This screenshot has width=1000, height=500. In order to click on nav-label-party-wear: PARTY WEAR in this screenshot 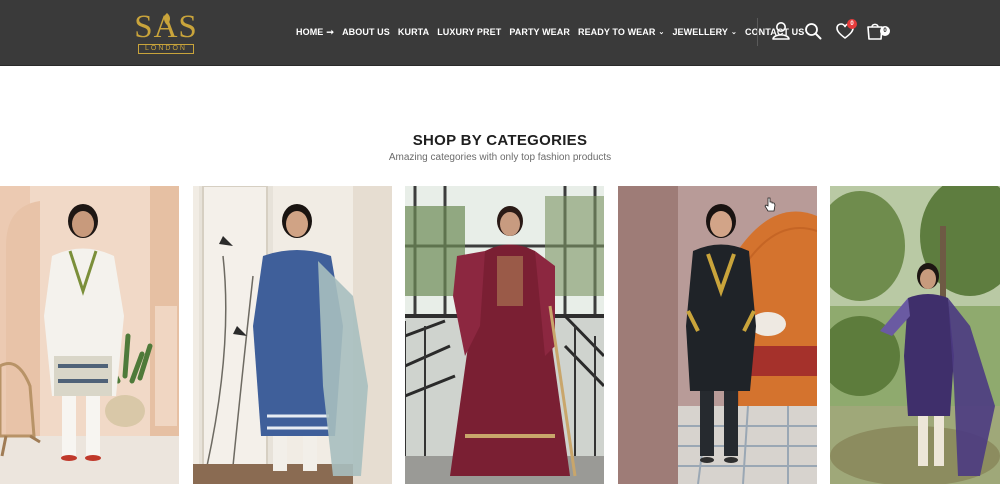, I will do `click(539, 32)`.